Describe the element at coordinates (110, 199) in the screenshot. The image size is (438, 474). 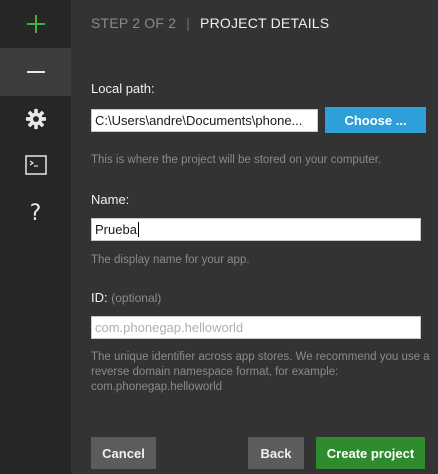
I see `name-label: Name:` at that location.